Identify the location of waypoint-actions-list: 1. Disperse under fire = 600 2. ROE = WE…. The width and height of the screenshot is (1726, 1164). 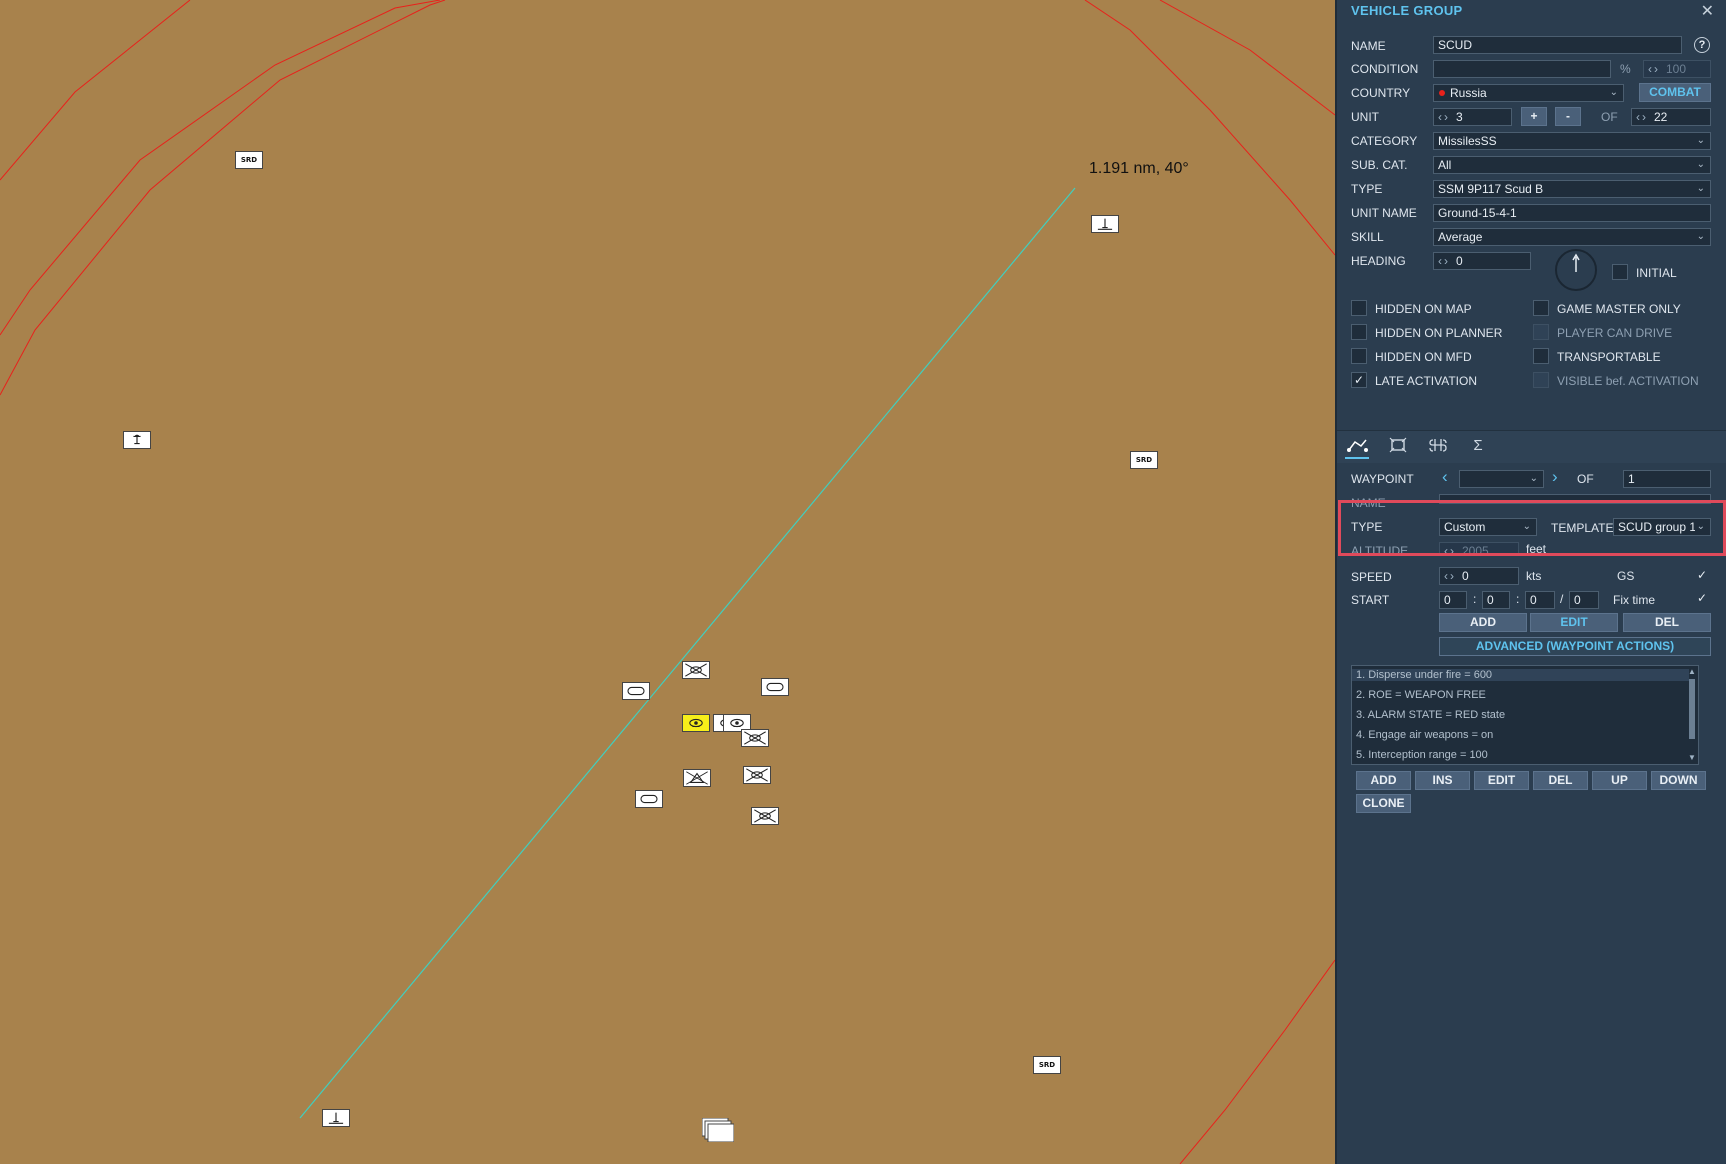
(1525, 715).